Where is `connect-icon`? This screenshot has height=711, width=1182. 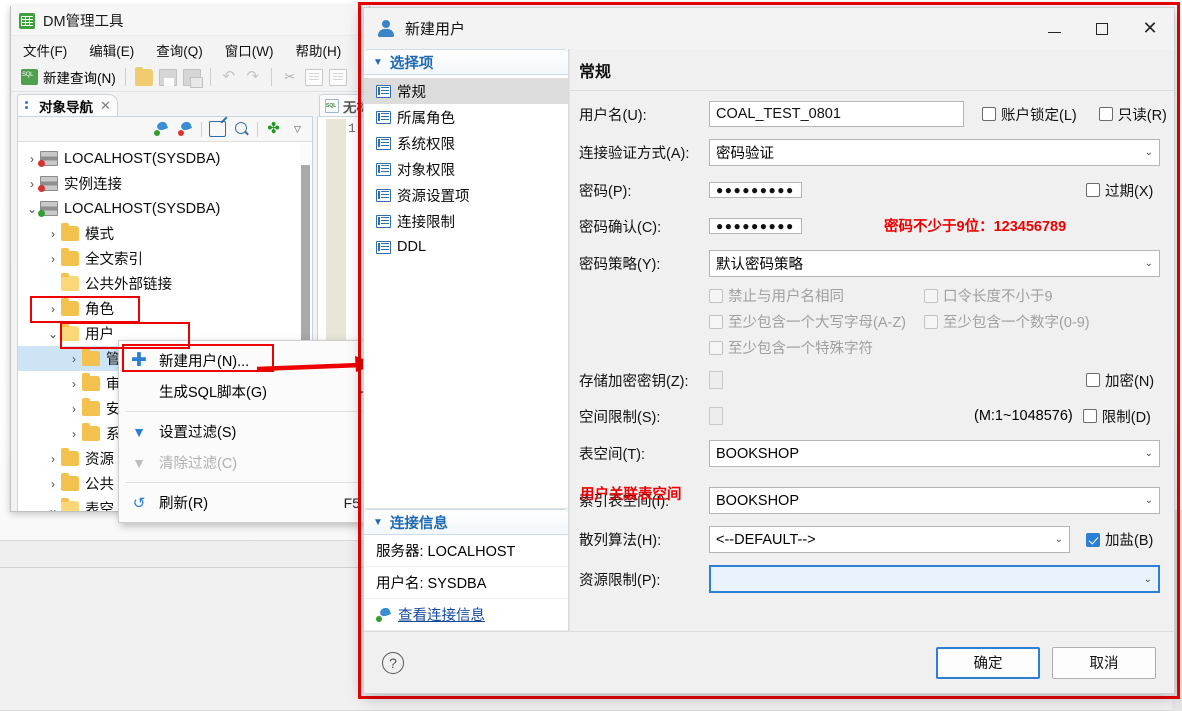 connect-icon is located at coordinates (161, 129).